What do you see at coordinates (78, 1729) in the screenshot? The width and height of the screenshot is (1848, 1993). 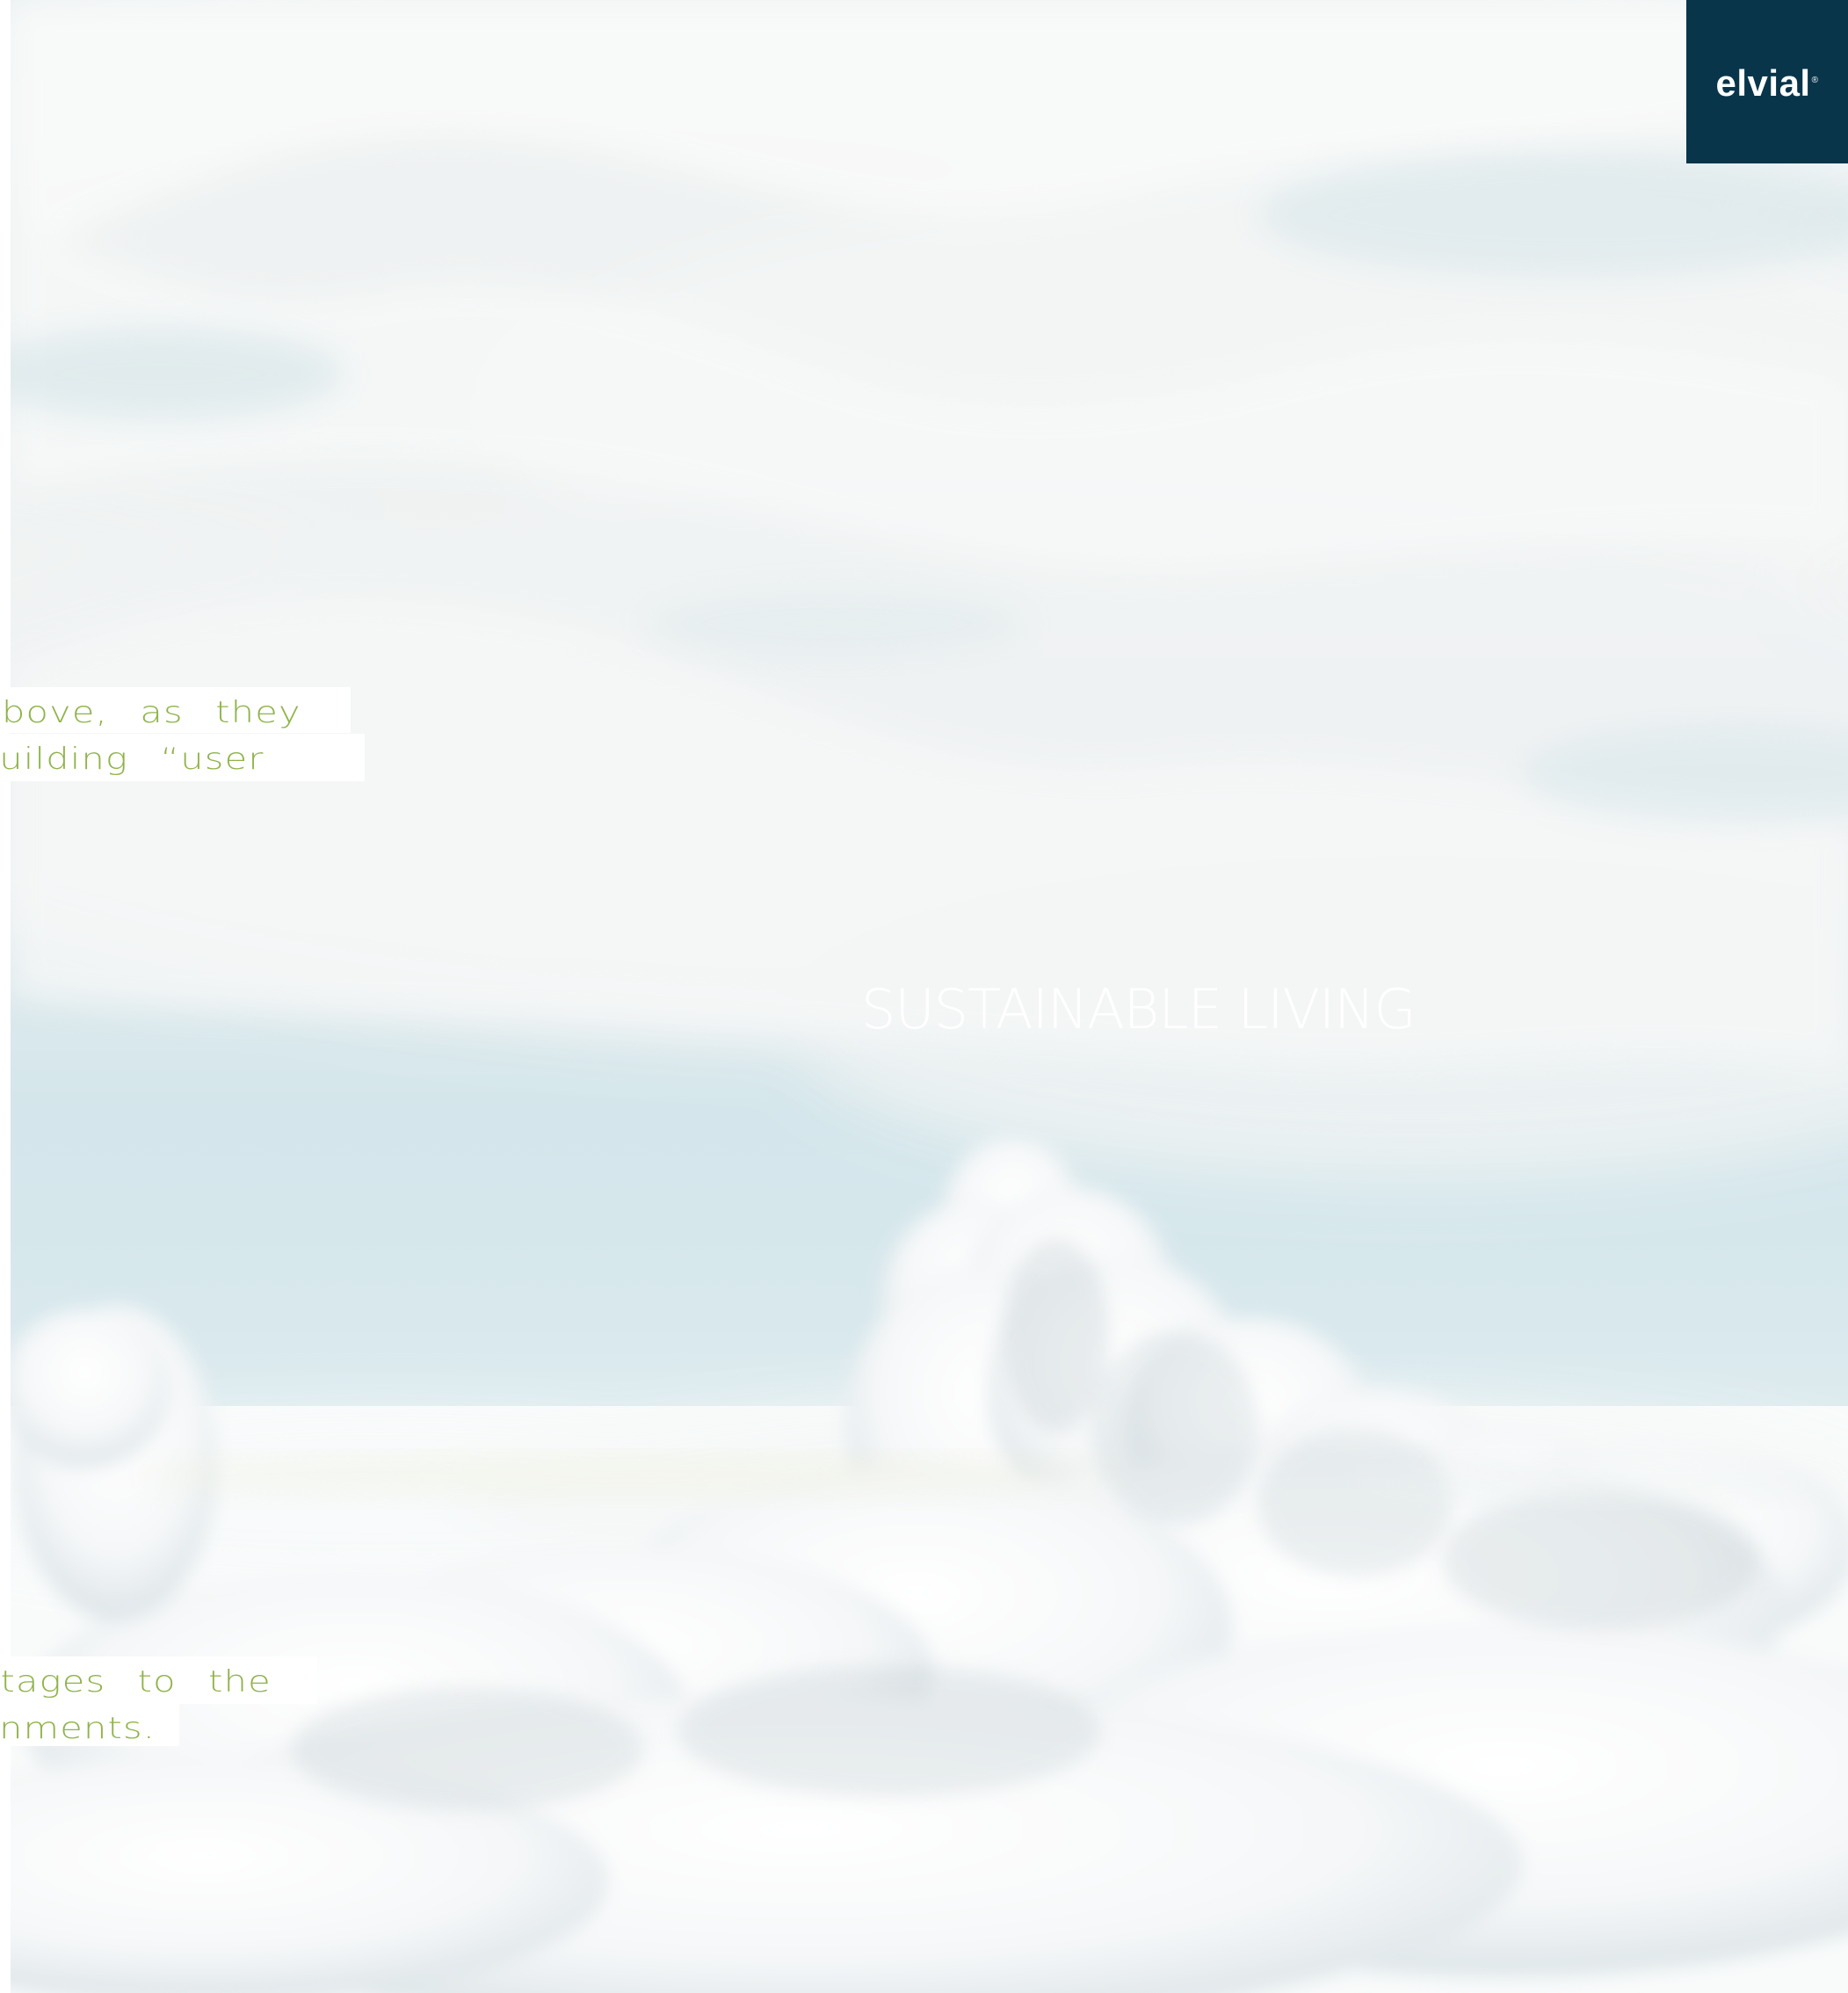 I see `text-fragment-bottom-line-2-text: ronments.` at bounding box center [78, 1729].